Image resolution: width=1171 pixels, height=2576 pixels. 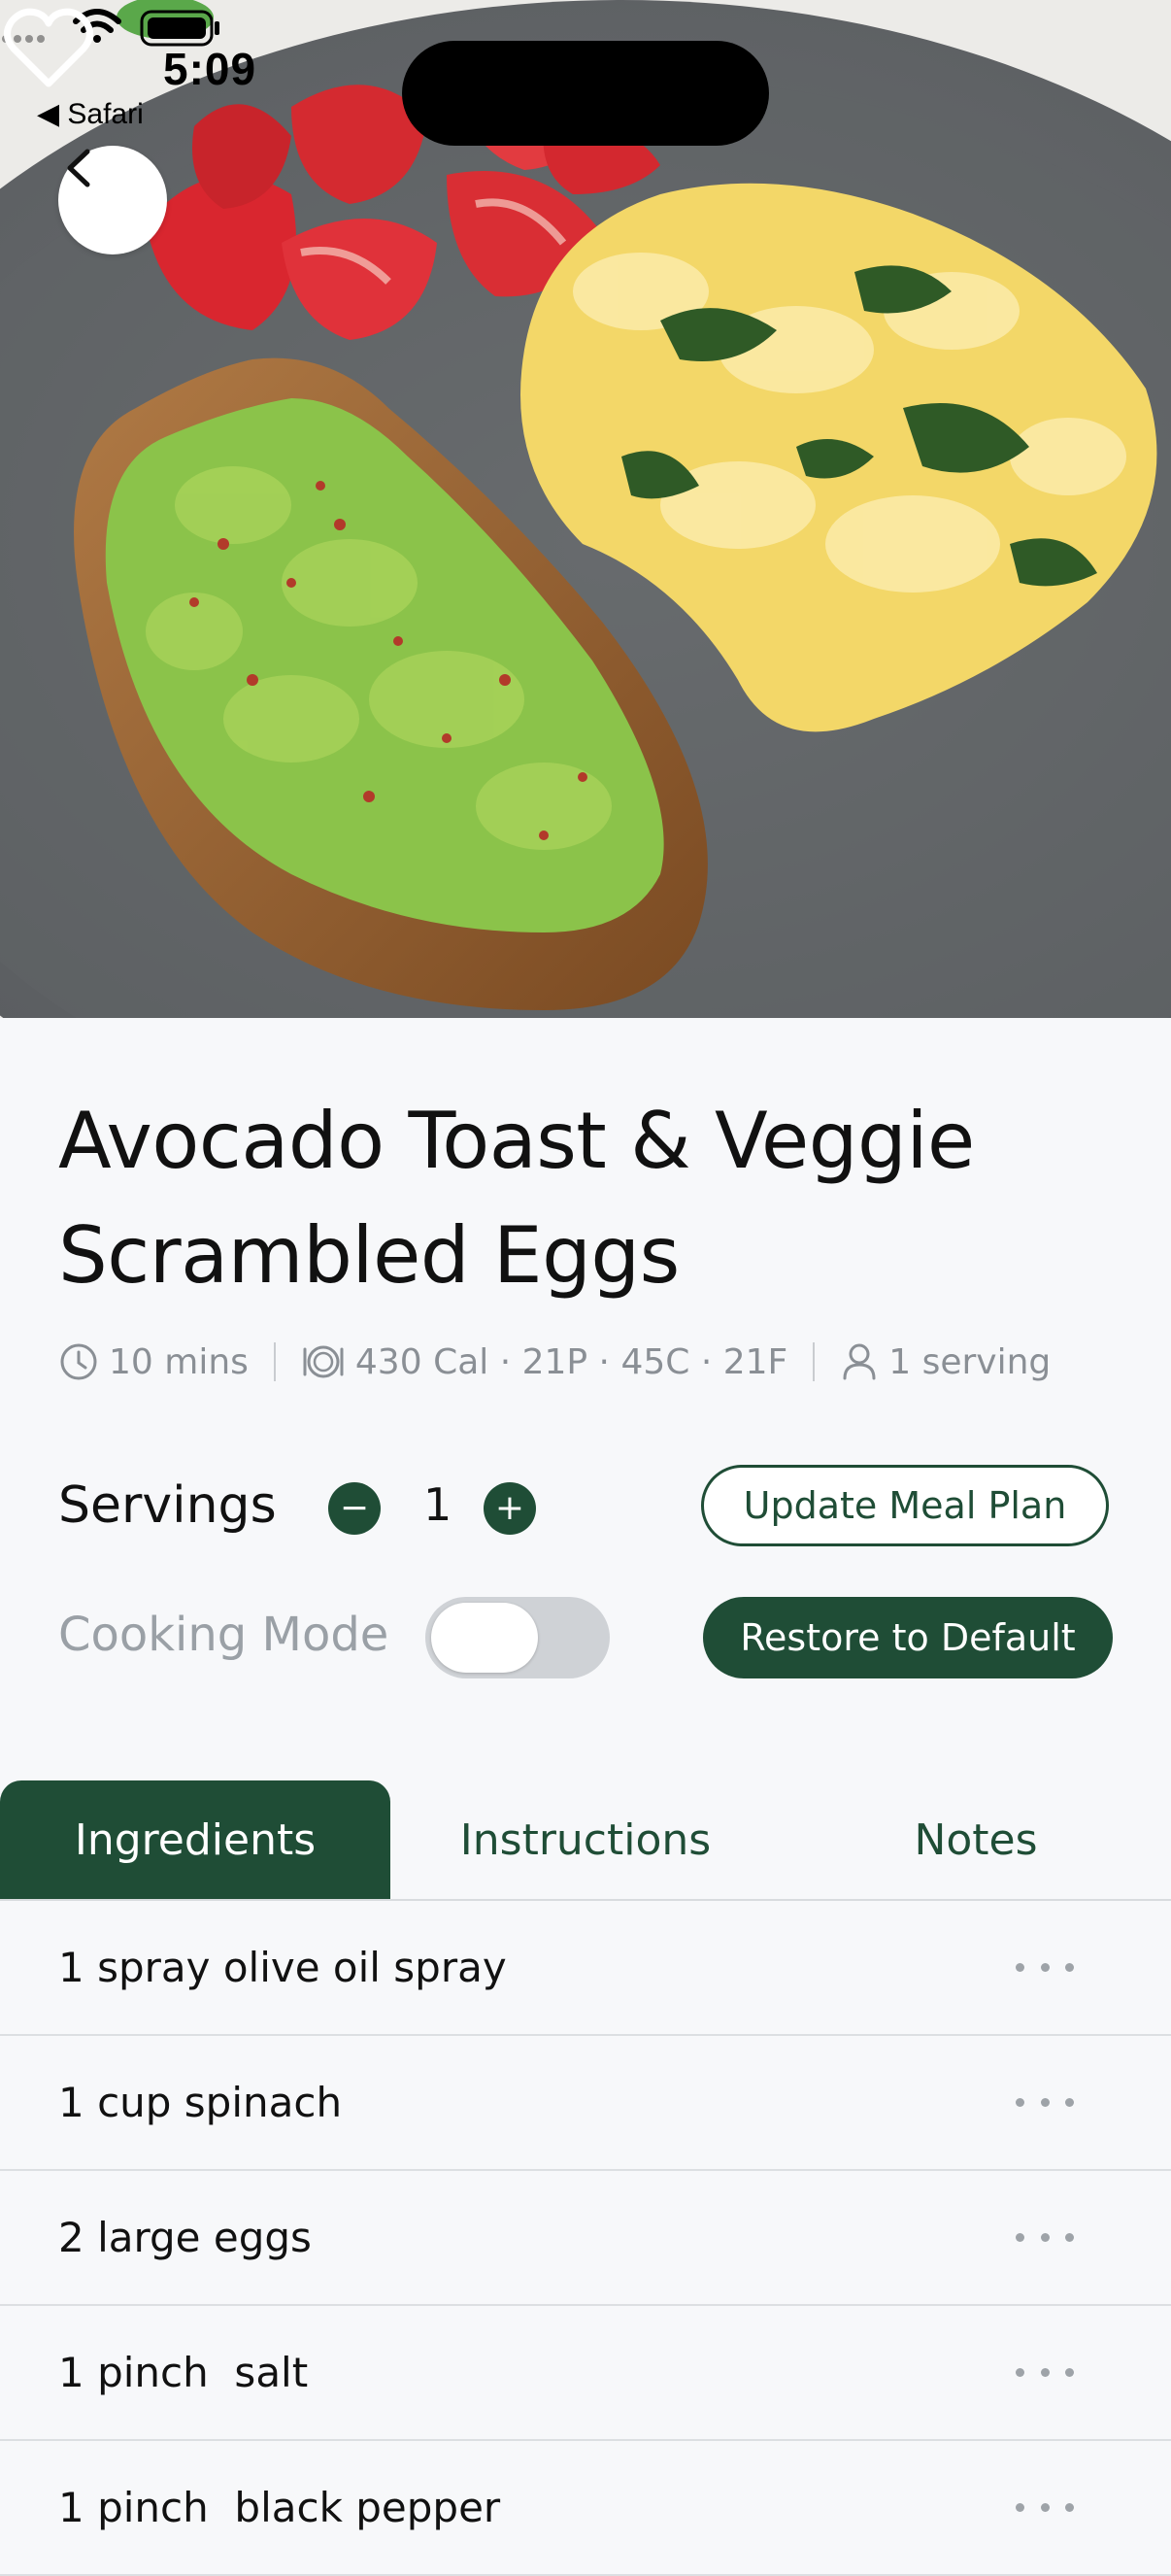 I want to click on plus-icon: +, so click(x=509, y=1508).